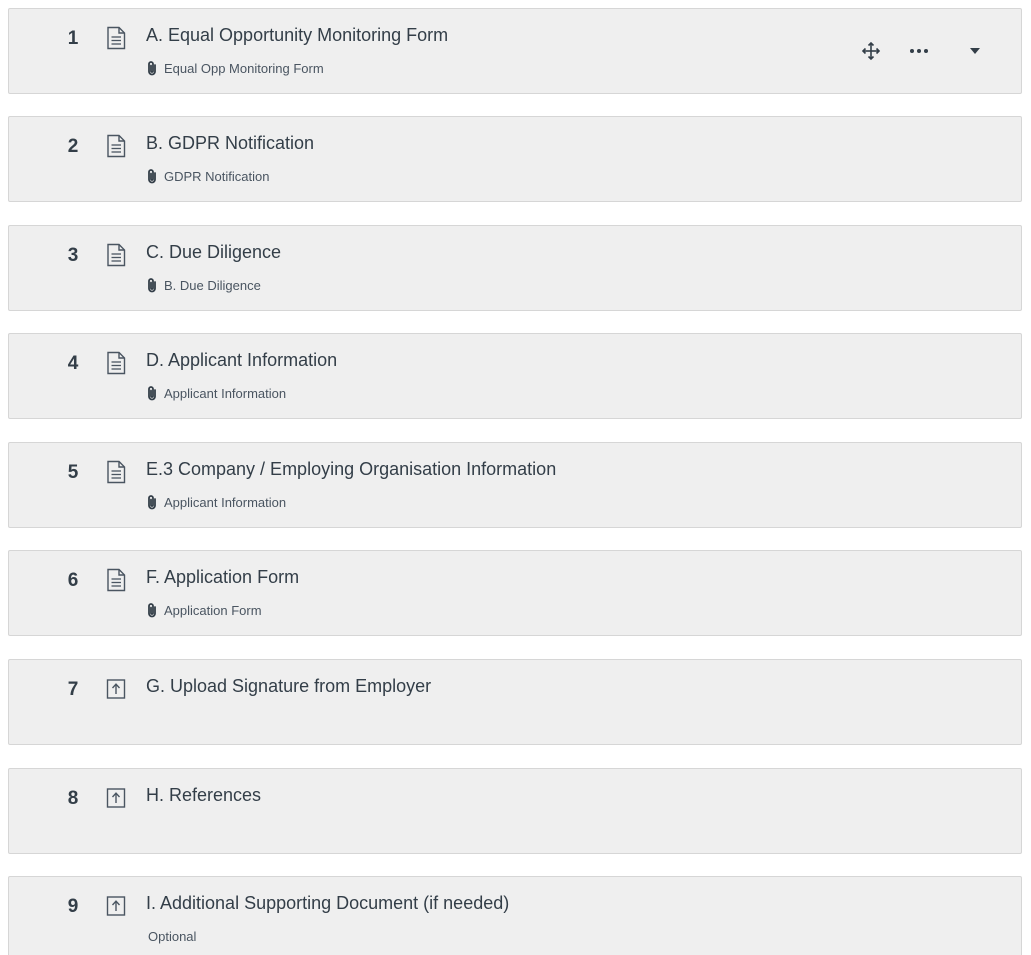 Image resolution: width=1031 pixels, height=955 pixels. Describe the element at coordinates (73, 472) in the screenshot. I see `question-number: 5` at that location.